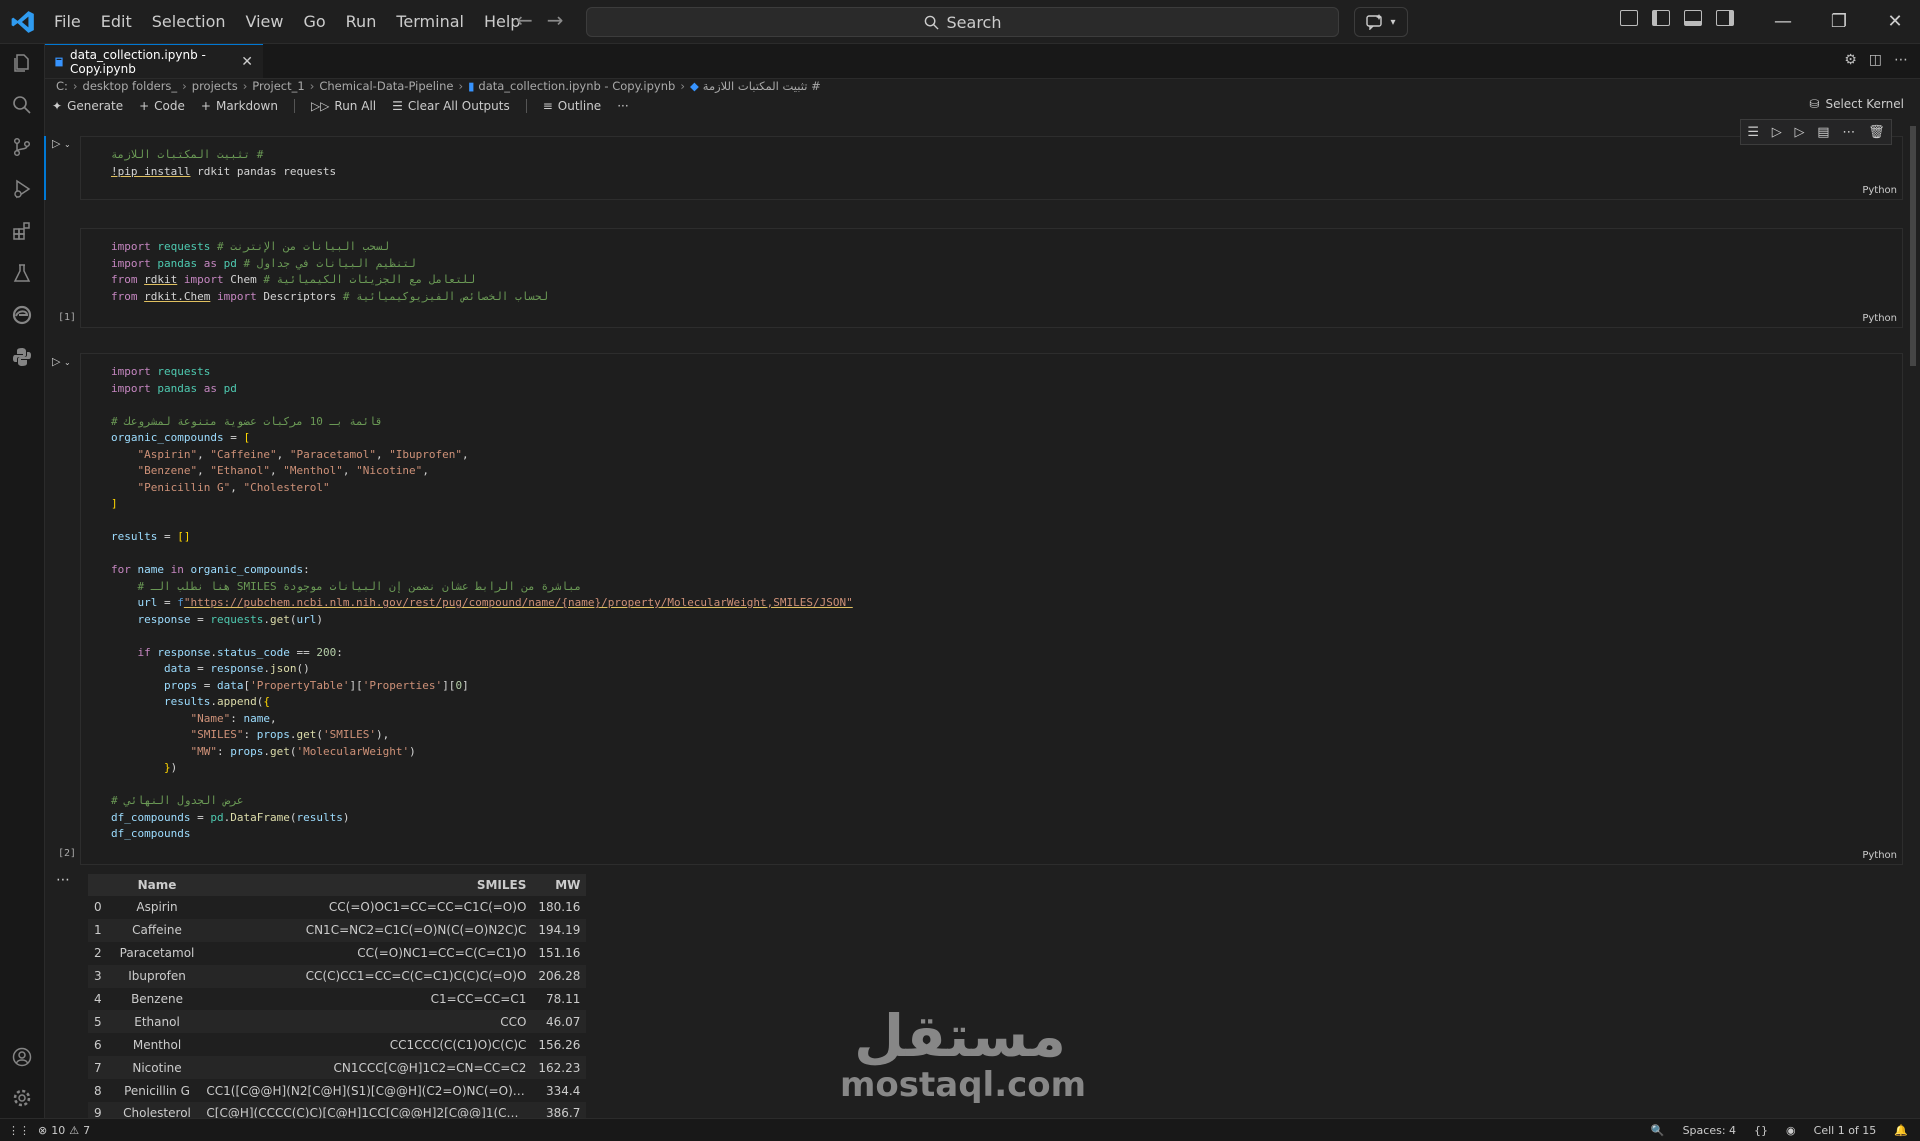 The height and width of the screenshot is (1141, 1920). I want to click on row-index: 1, so click(101, 930).